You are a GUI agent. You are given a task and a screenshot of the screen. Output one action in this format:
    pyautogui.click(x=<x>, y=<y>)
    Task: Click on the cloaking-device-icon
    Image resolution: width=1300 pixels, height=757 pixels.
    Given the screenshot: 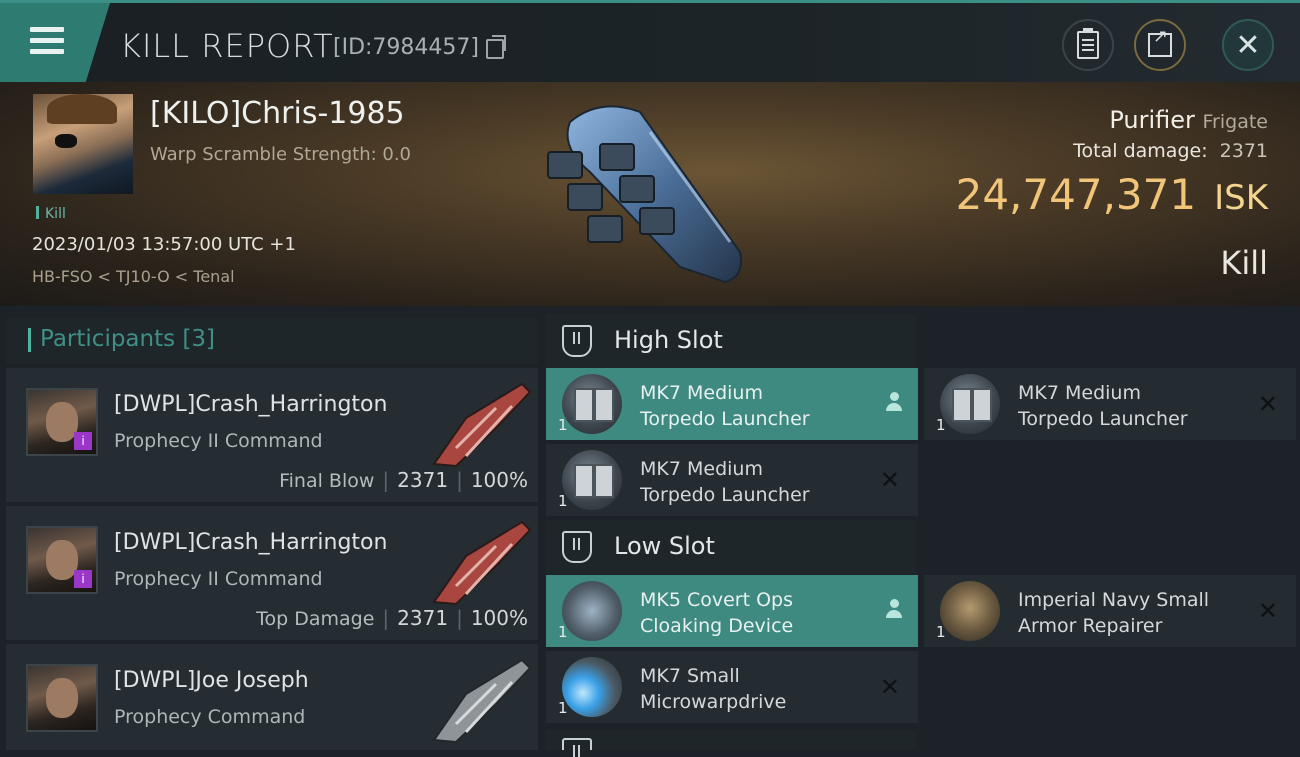 What is the action you would take?
    pyautogui.click(x=592, y=611)
    